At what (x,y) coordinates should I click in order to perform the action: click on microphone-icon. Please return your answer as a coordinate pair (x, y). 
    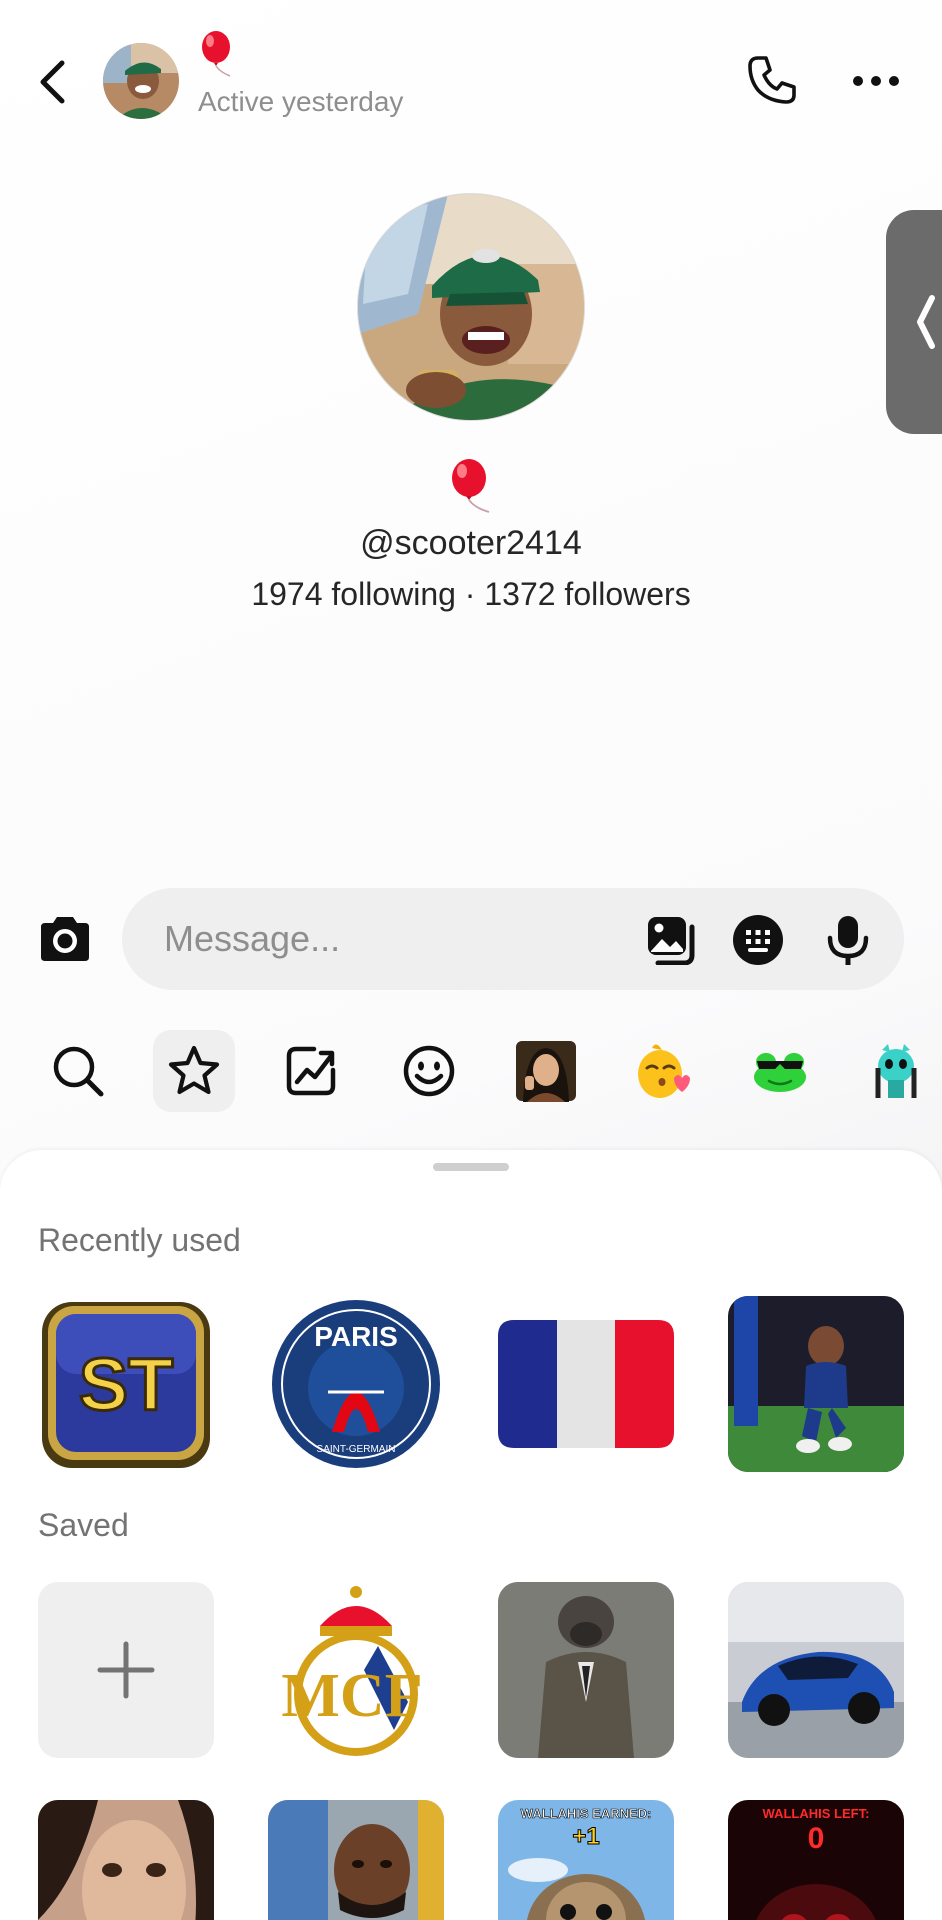
    Looking at the image, I should click on (848, 940).